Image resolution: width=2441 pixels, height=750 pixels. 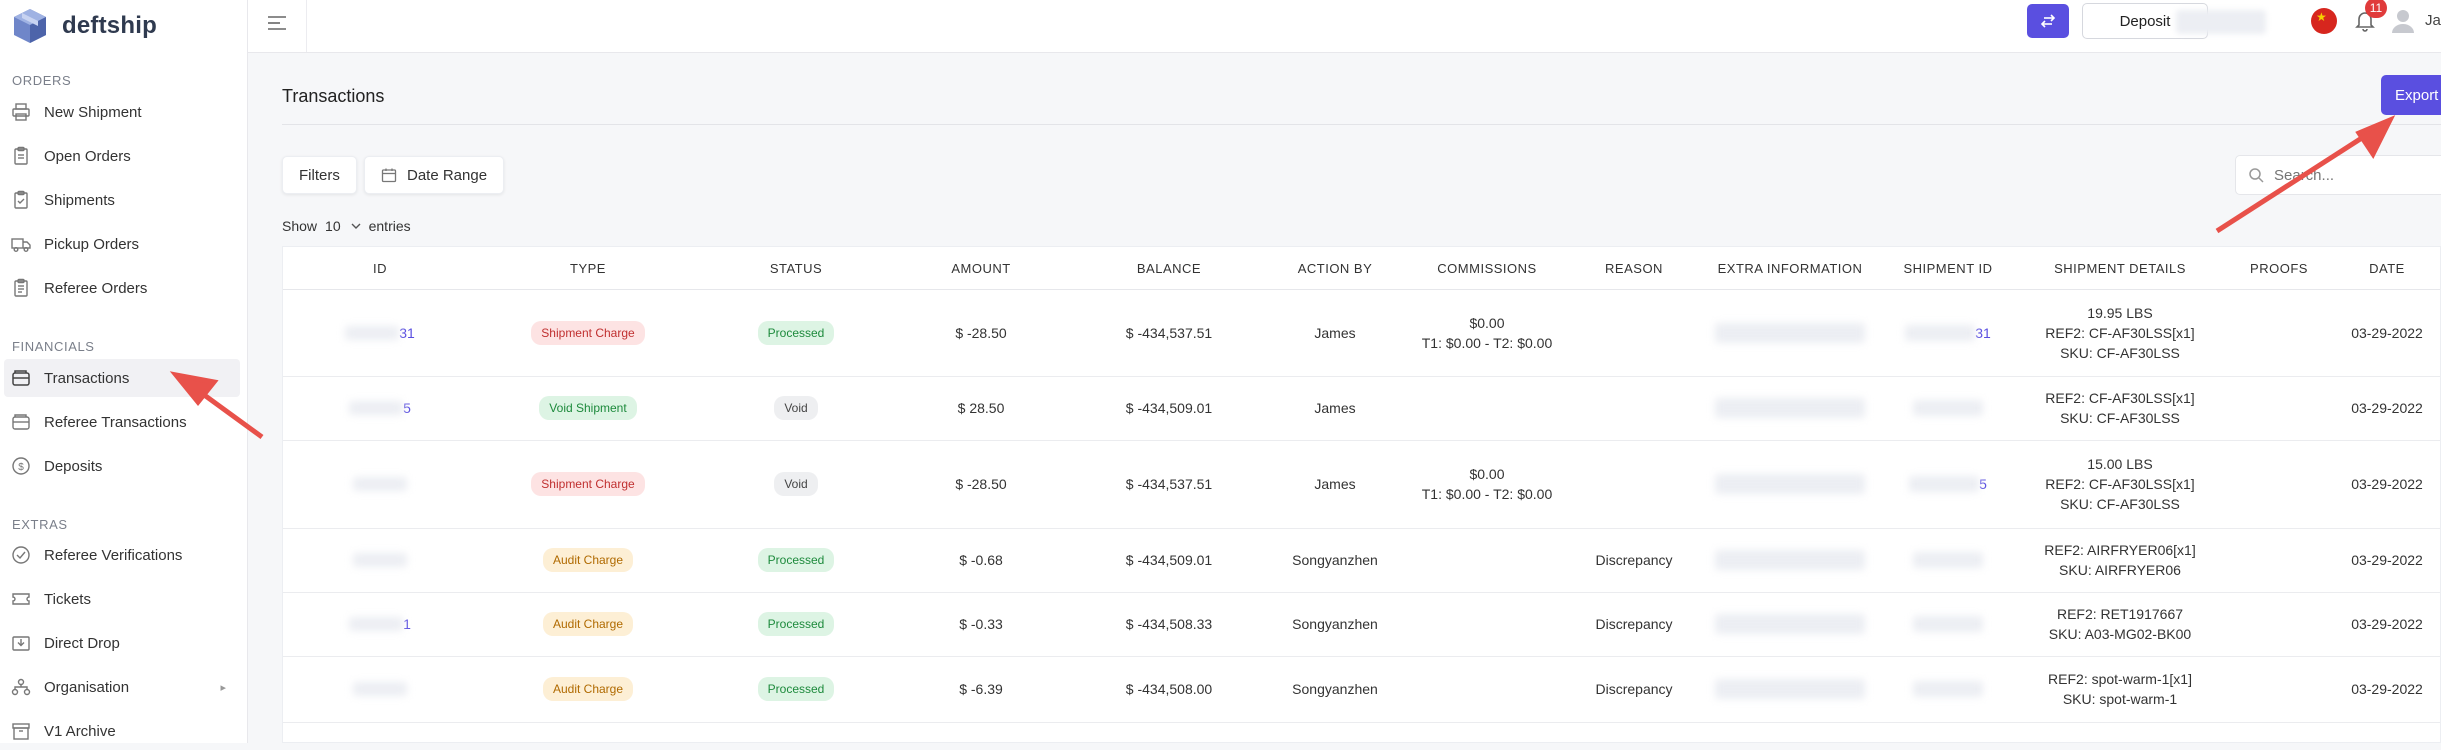 I want to click on type-badge: Audit Charge, so click(x=588, y=560).